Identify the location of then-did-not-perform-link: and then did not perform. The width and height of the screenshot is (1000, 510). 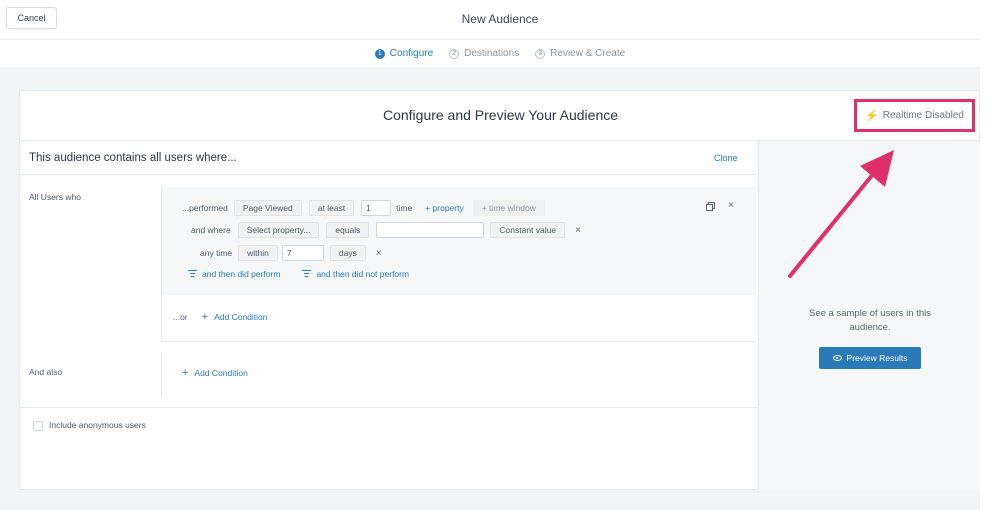
(355, 274).